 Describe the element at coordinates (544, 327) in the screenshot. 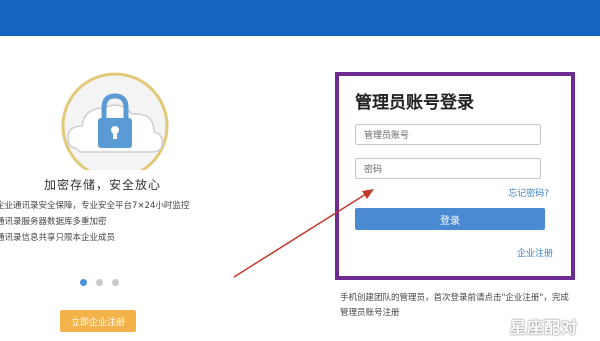

I see `watermark: 星座配对` at that location.